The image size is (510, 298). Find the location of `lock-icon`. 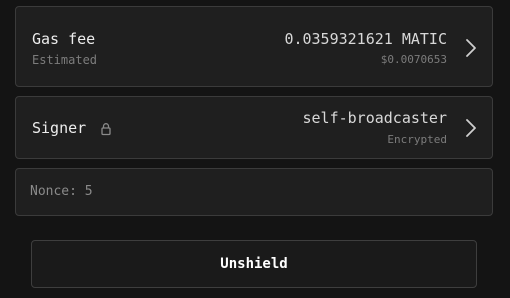

lock-icon is located at coordinates (106, 129).